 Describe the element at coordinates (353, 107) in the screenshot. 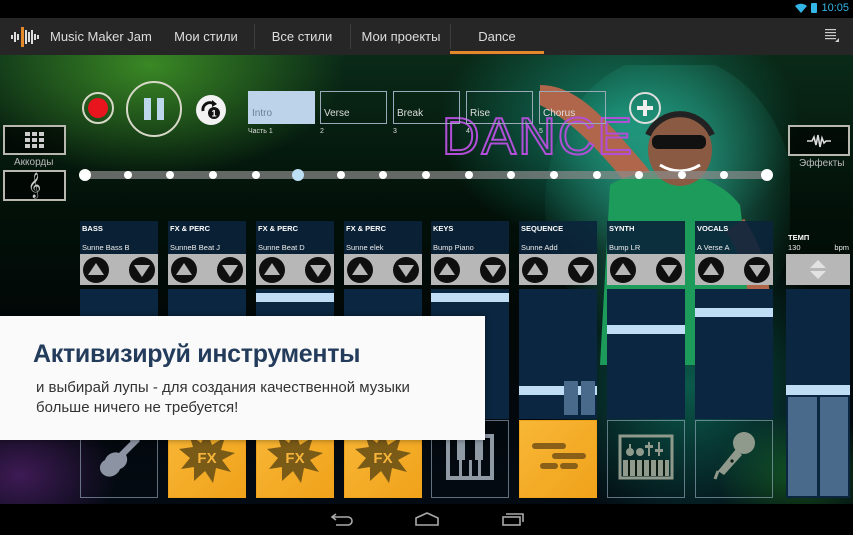

I see `part-verse: Verse` at that location.